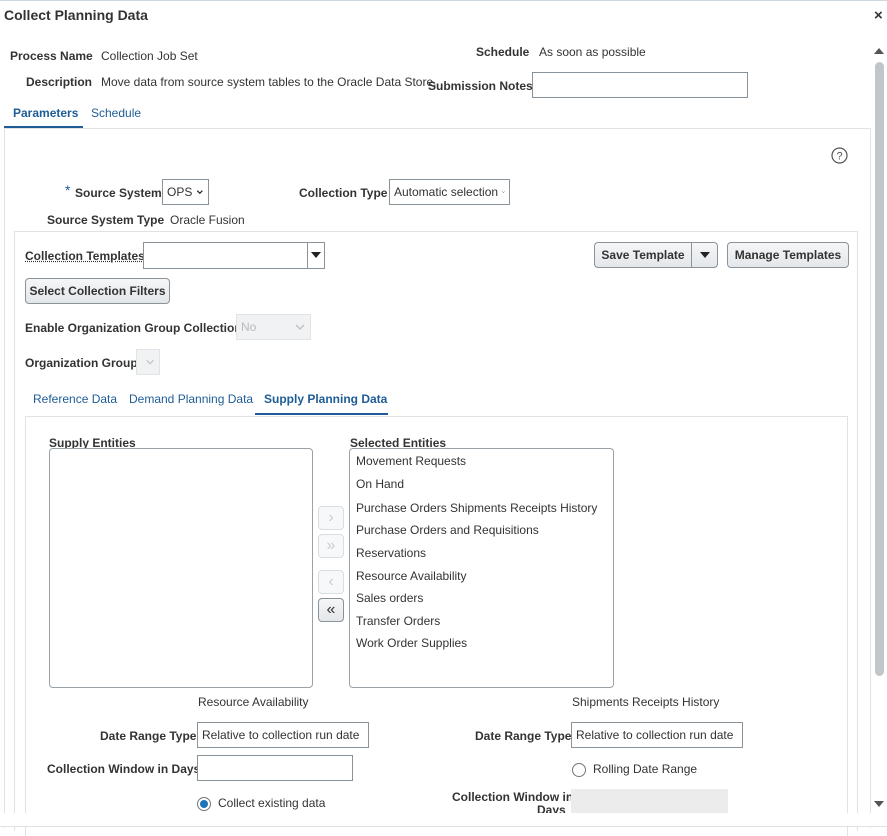  Describe the element at coordinates (879, 51) in the screenshot. I see `scroll-up-icon` at that location.